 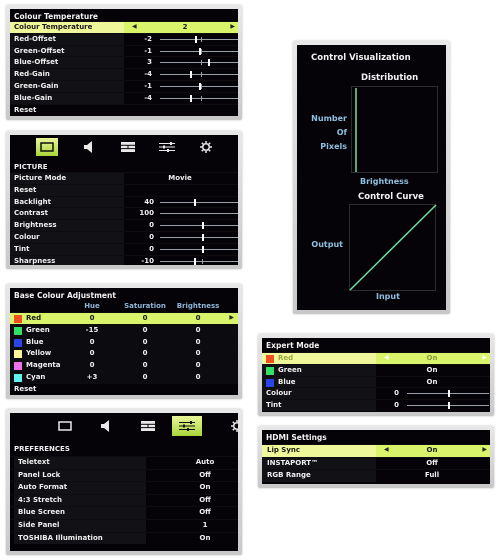 What do you see at coordinates (149, 62) in the screenshot?
I see `setting-value: 3` at bounding box center [149, 62].